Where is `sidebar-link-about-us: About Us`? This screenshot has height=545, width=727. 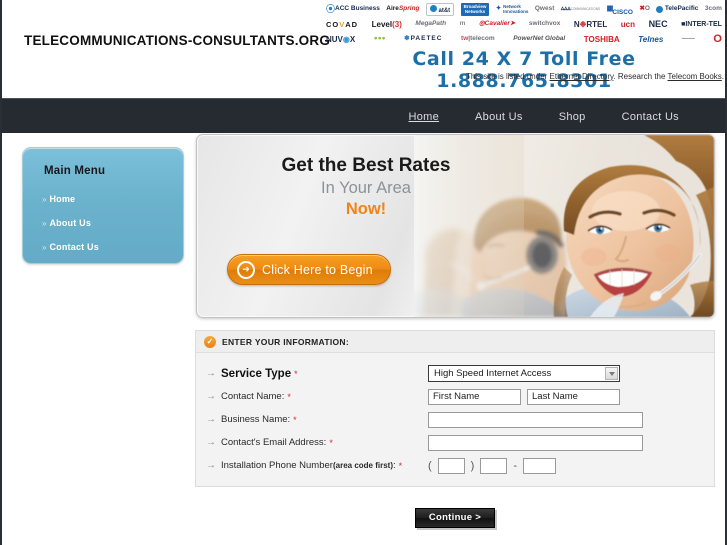 sidebar-link-about-us: About Us is located at coordinates (70, 223).